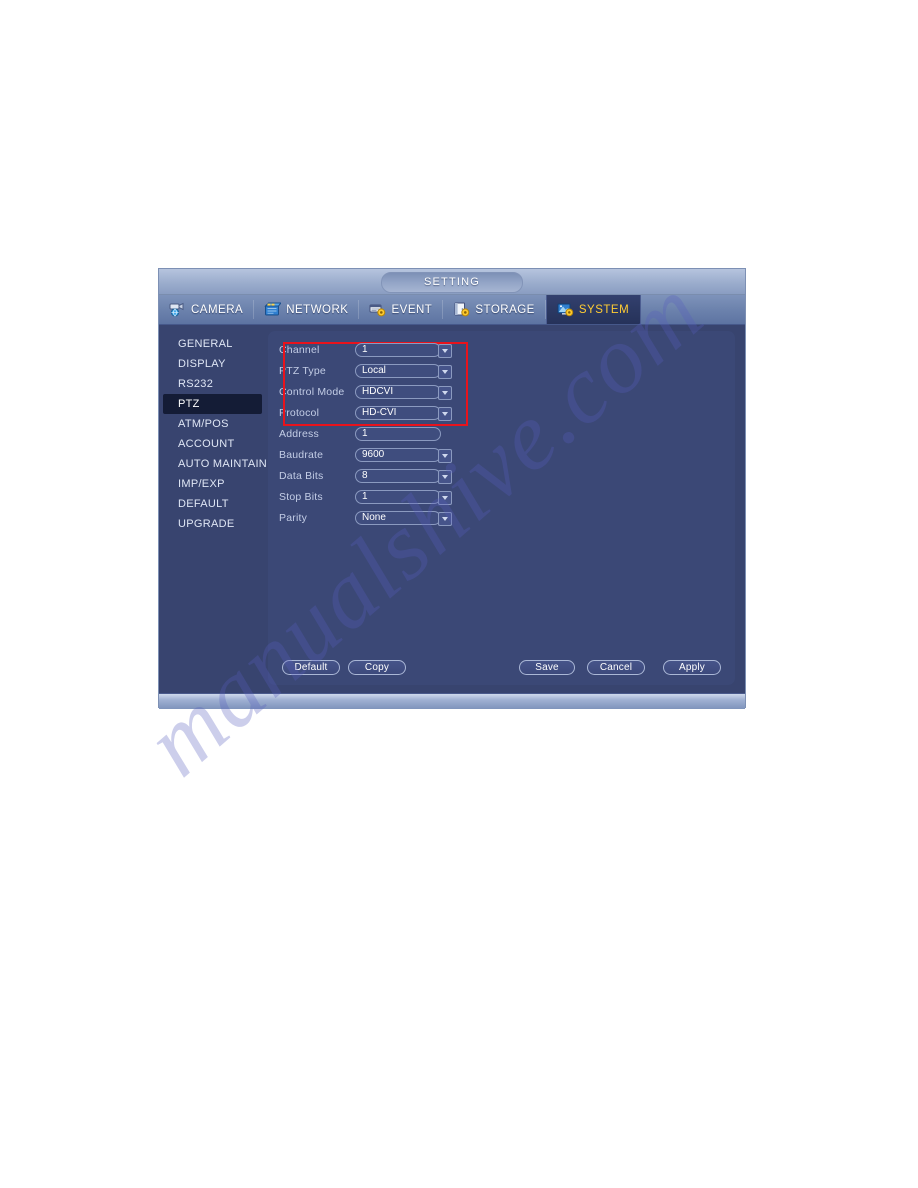 The image size is (918, 1188). What do you see at coordinates (212, 364) in the screenshot?
I see `sidebar-item-display: DISPLAY` at bounding box center [212, 364].